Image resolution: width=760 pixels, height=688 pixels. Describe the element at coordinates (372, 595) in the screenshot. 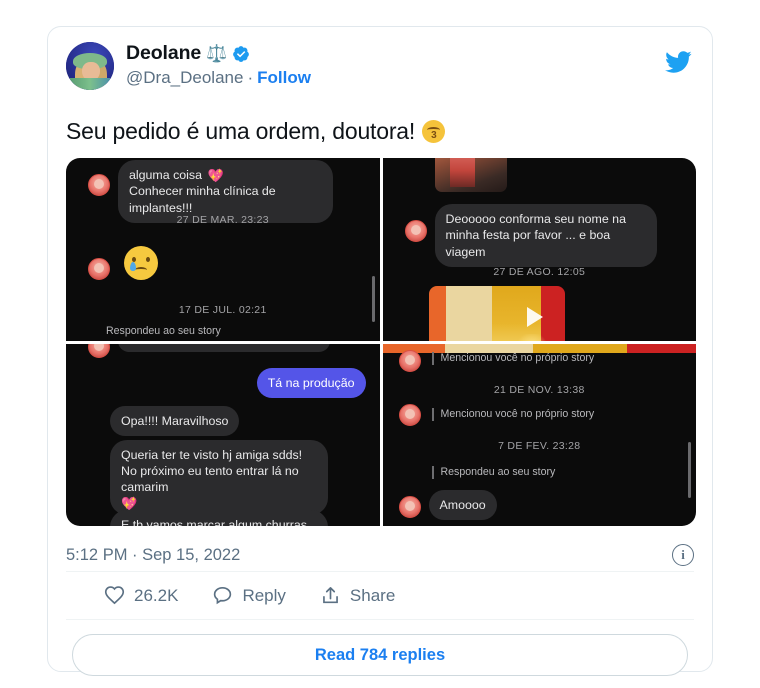

I see `share-label: Share` at that location.